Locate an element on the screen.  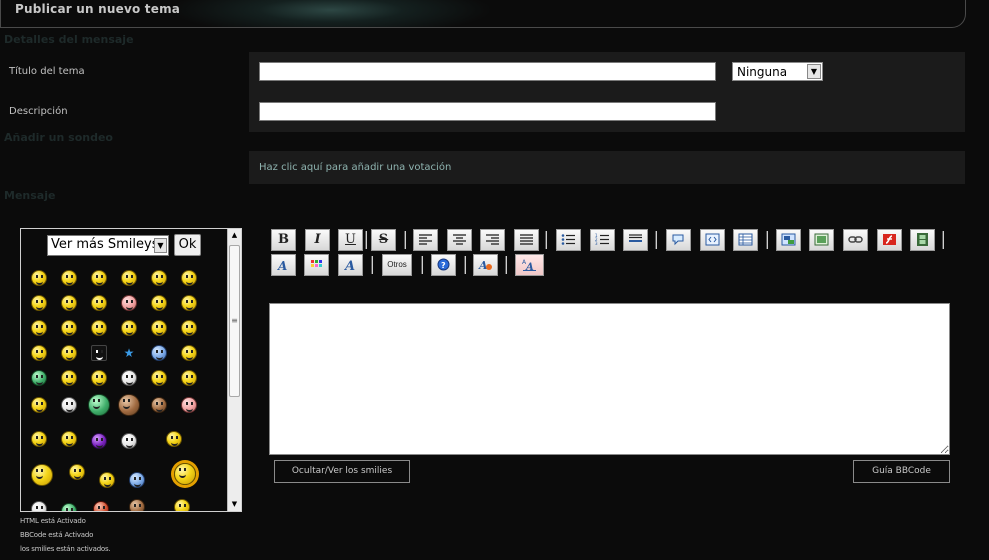
smiley-scrollbar: ▲ ≡ ▼ is located at coordinates (234, 370).